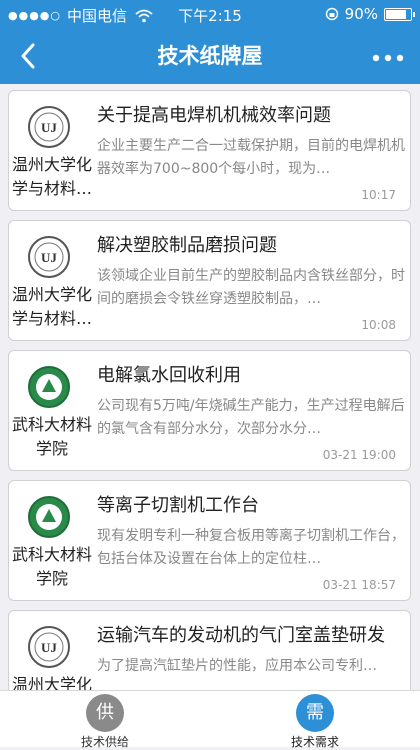 The width and height of the screenshot is (420, 750). I want to click on battery-icon, so click(399, 14).